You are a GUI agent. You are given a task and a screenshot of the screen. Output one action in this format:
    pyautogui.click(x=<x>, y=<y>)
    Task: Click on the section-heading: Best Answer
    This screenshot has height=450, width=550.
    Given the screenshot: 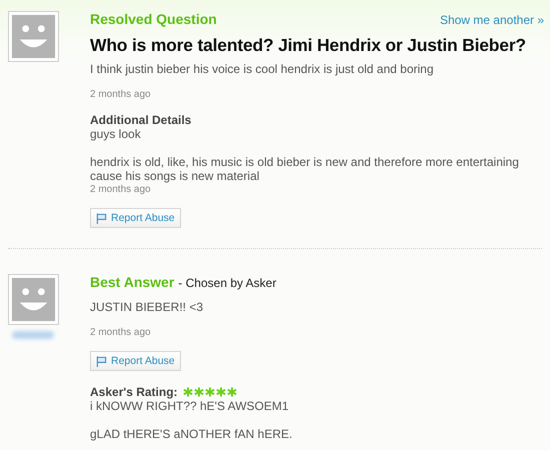 What is the action you would take?
    pyautogui.click(x=132, y=282)
    